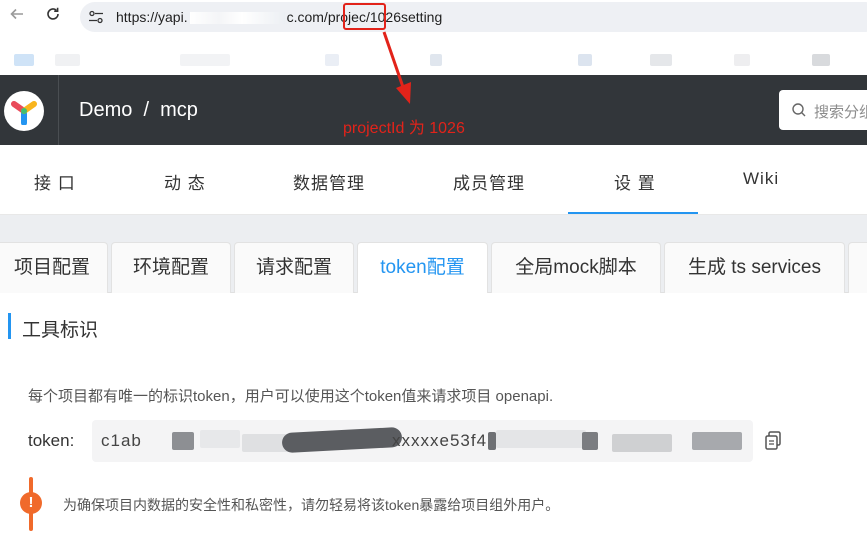  Describe the element at coordinates (31, 503) in the screenshot. I see `warning-icon: !` at that location.